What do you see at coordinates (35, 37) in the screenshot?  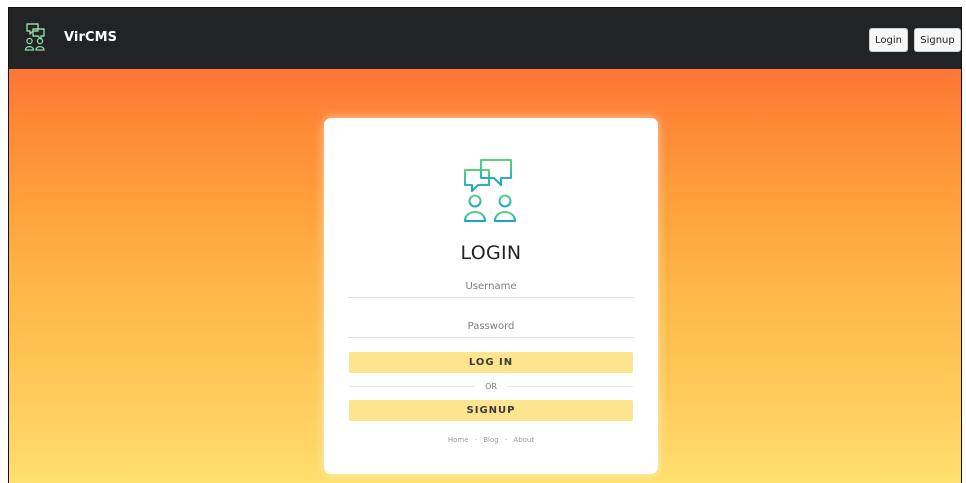 I see `brand-logo-icon` at bounding box center [35, 37].